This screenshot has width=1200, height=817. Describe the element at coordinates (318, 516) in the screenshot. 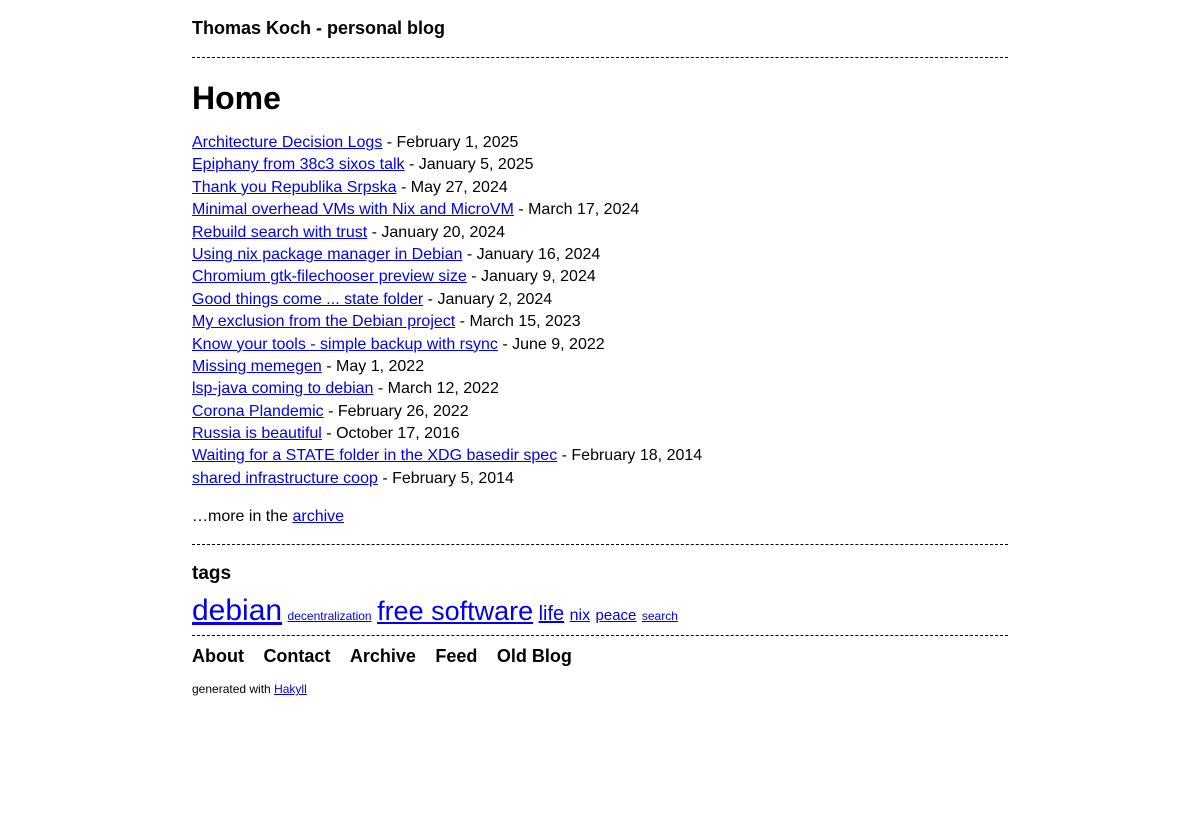

I see `archive-link: archive` at that location.